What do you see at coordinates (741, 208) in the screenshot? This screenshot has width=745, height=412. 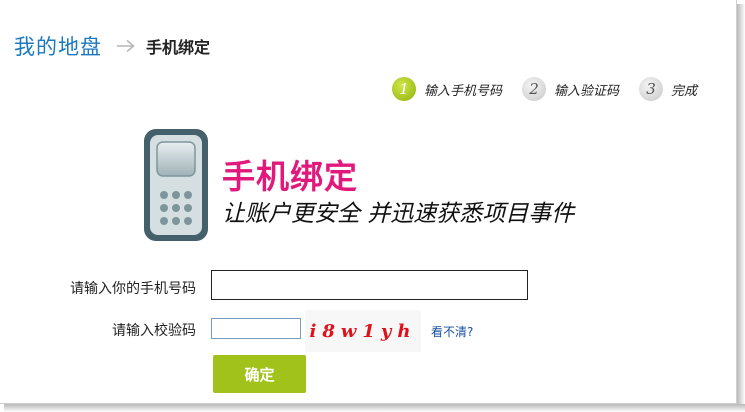 I see `panel-shadow-right` at bounding box center [741, 208].